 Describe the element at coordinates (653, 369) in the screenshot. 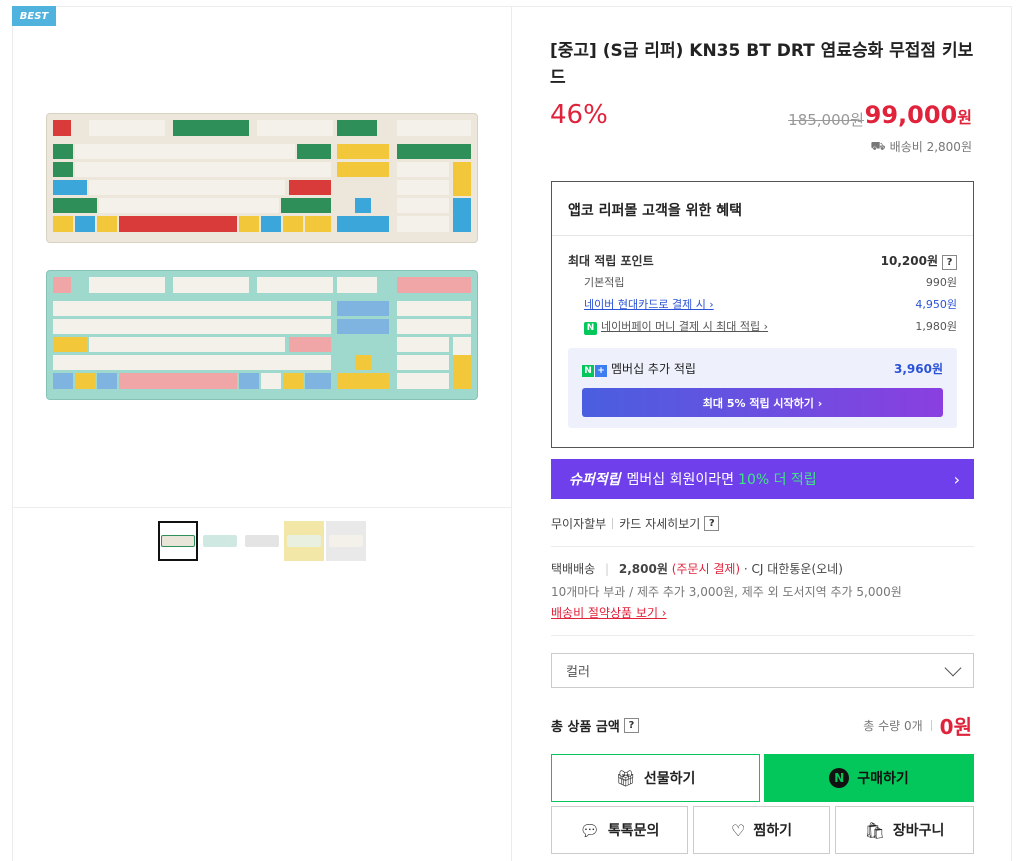

I see `membership-label: 멤버십 추가 적립` at that location.